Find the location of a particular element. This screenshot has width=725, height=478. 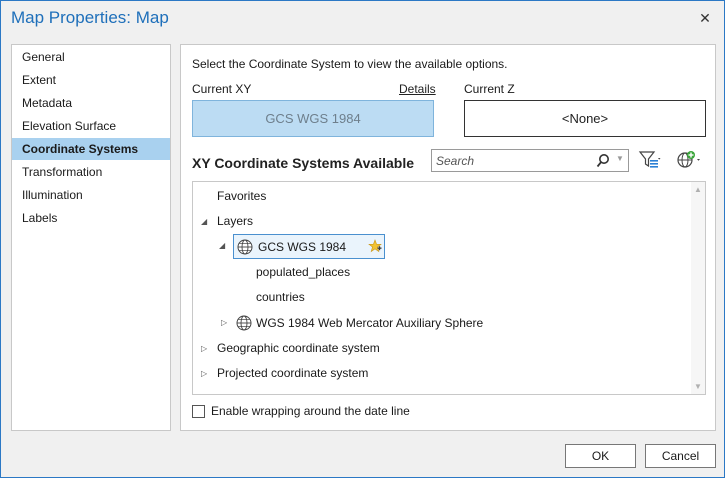

nav-item-transformation: Transformation is located at coordinates (91, 172).